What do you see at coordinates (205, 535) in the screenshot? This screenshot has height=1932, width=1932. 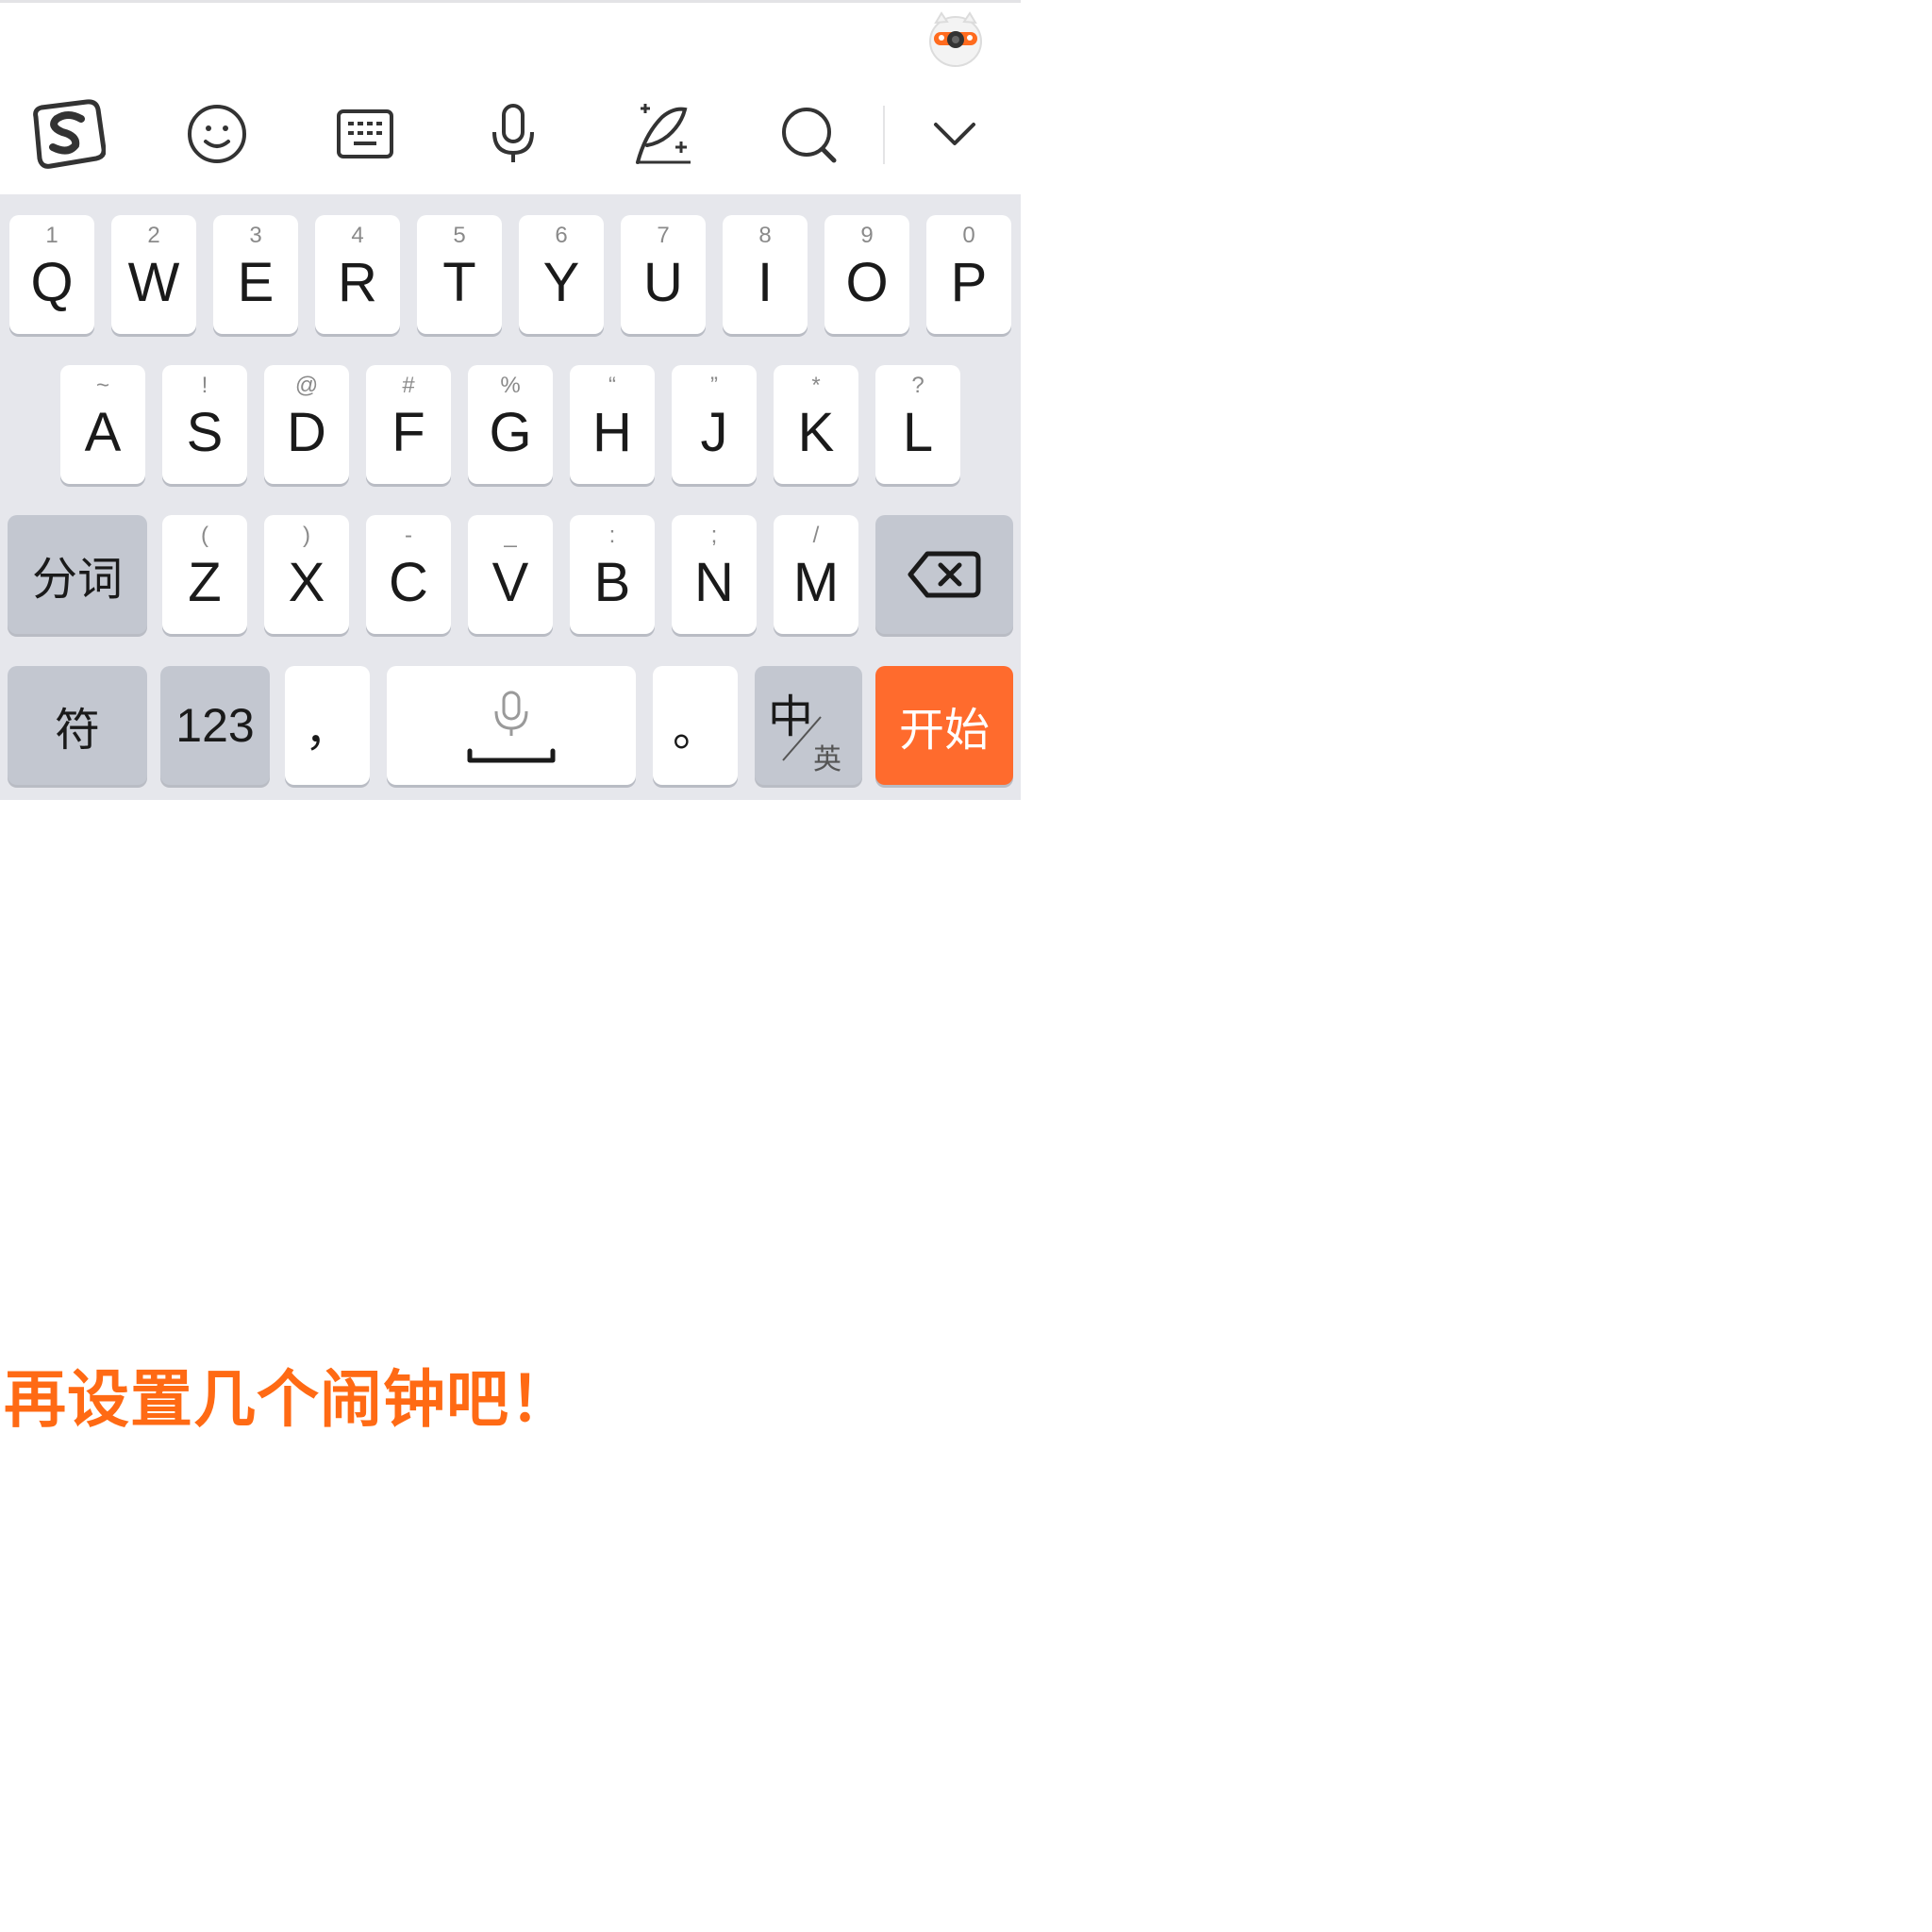 I see `key-alt-label: (` at bounding box center [205, 535].